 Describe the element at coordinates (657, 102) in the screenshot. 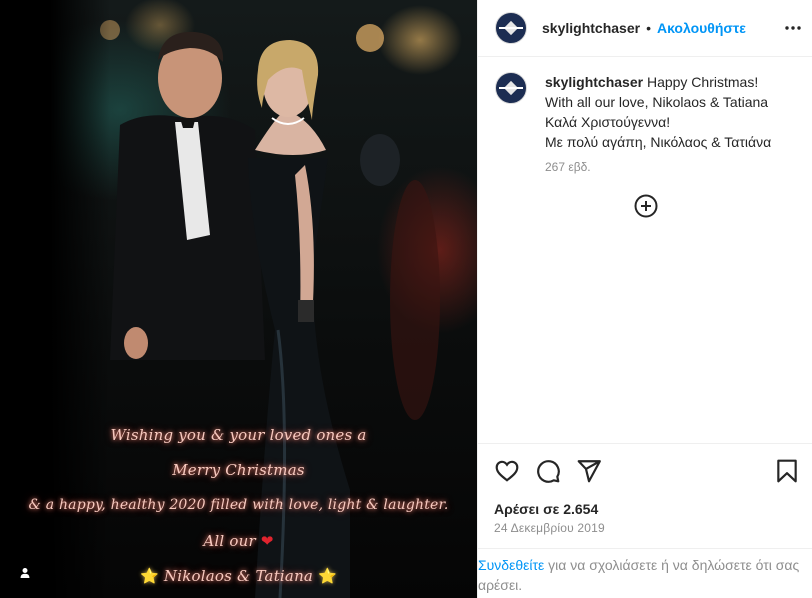

I see `caption-line: With all our love, Nikolaos & Tatiana` at that location.